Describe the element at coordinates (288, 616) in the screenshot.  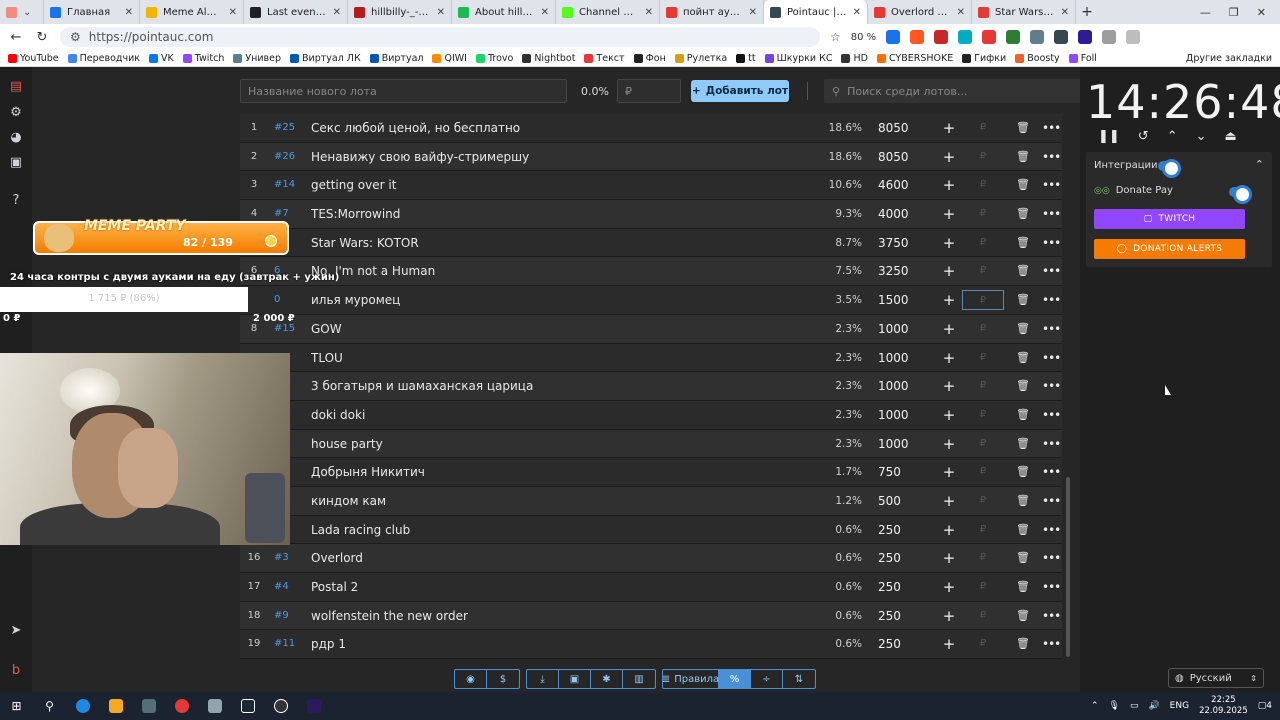
I see `lot-id: #9` at that location.